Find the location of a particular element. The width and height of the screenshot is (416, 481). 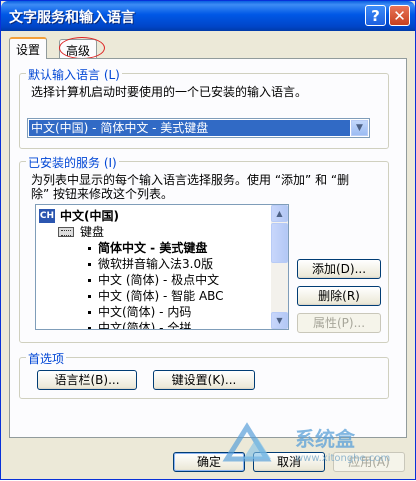

tab-advanced: 高级 is located at coordinates (78, 49).